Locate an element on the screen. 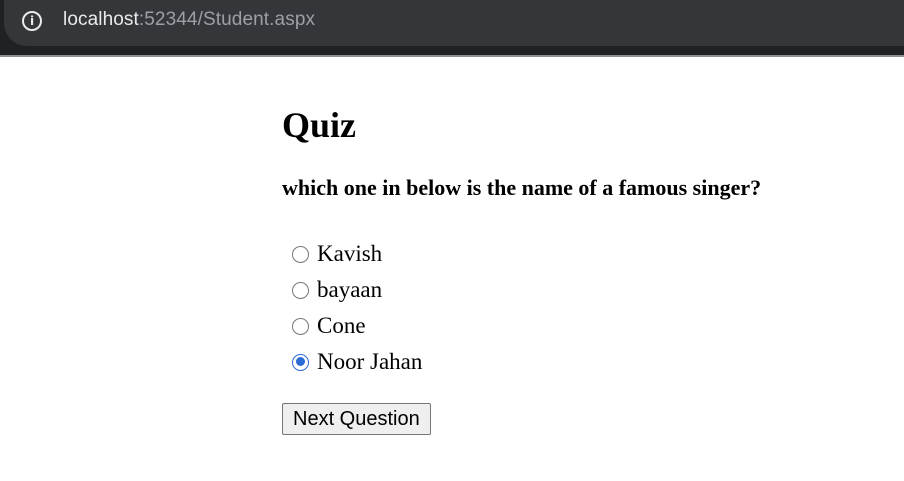  url-host: localhost is located at coordinates (101, 19).